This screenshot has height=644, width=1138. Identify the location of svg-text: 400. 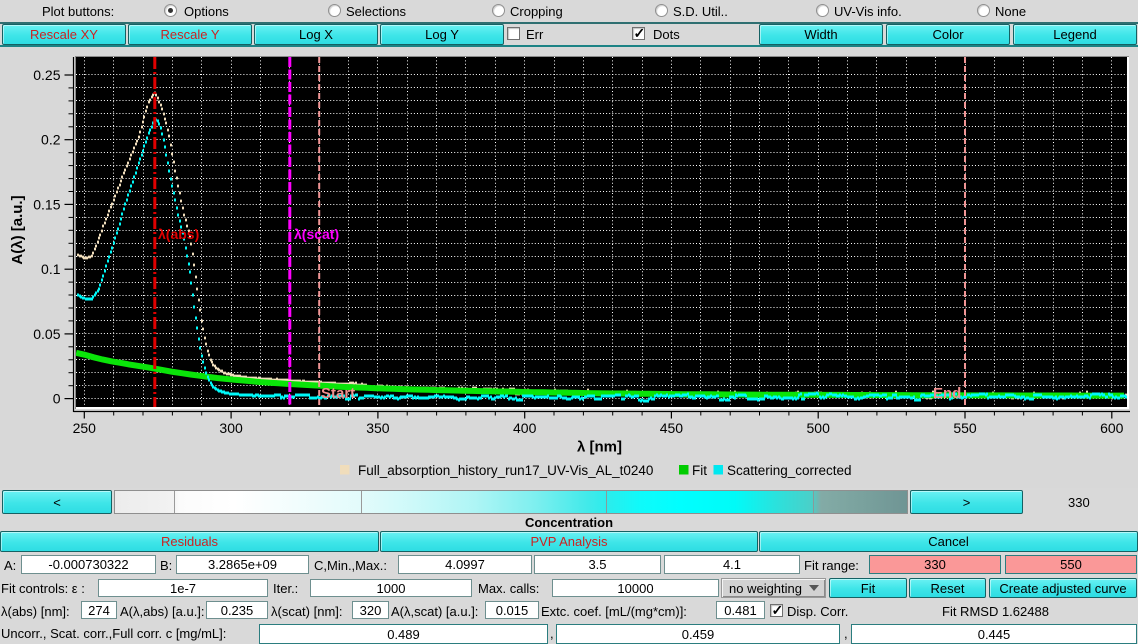
(525, 428).